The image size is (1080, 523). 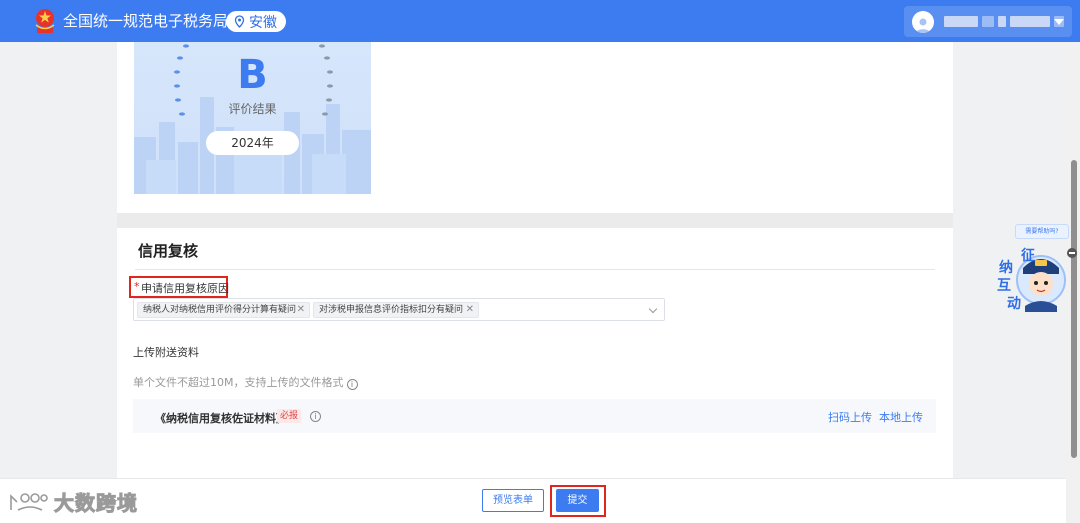 I want to click on upload-hint: 单个文件不超过10M，支持上传的文件格式 i, so click(x=245, y=382).